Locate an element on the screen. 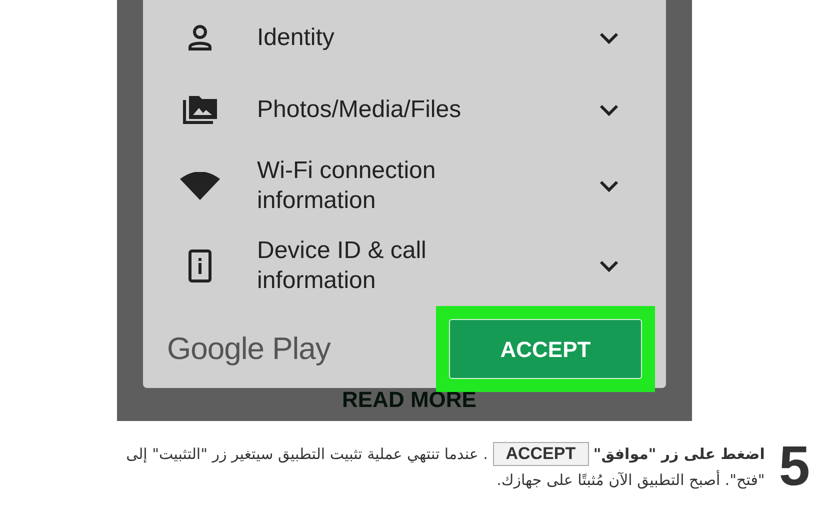 The height and width of the screenshot is (531, 840). permission-label: Identity is located at coordinates (296, 38).